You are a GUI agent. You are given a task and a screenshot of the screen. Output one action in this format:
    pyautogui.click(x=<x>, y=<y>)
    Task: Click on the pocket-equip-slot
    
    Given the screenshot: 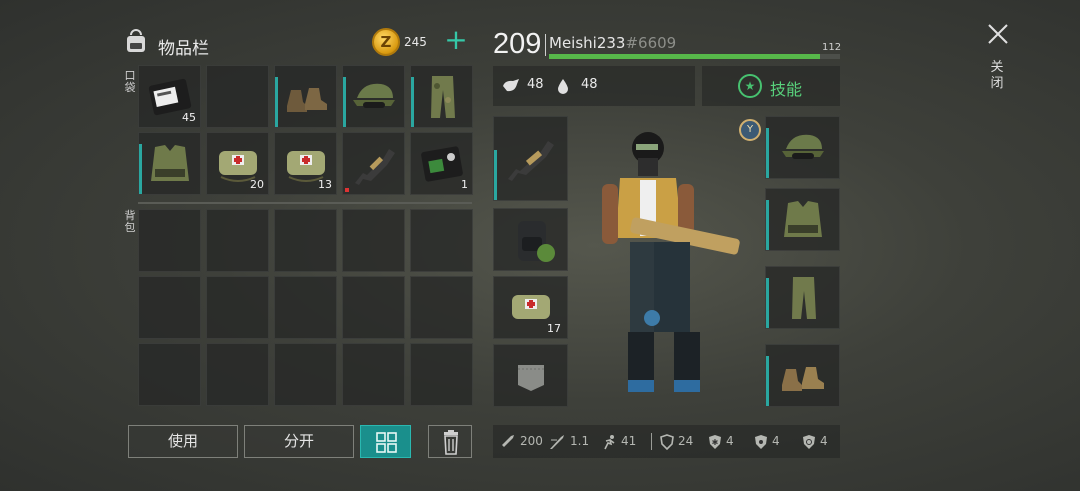 What is the action you would take?
    pyautogui.click(x=530, y=375)
    